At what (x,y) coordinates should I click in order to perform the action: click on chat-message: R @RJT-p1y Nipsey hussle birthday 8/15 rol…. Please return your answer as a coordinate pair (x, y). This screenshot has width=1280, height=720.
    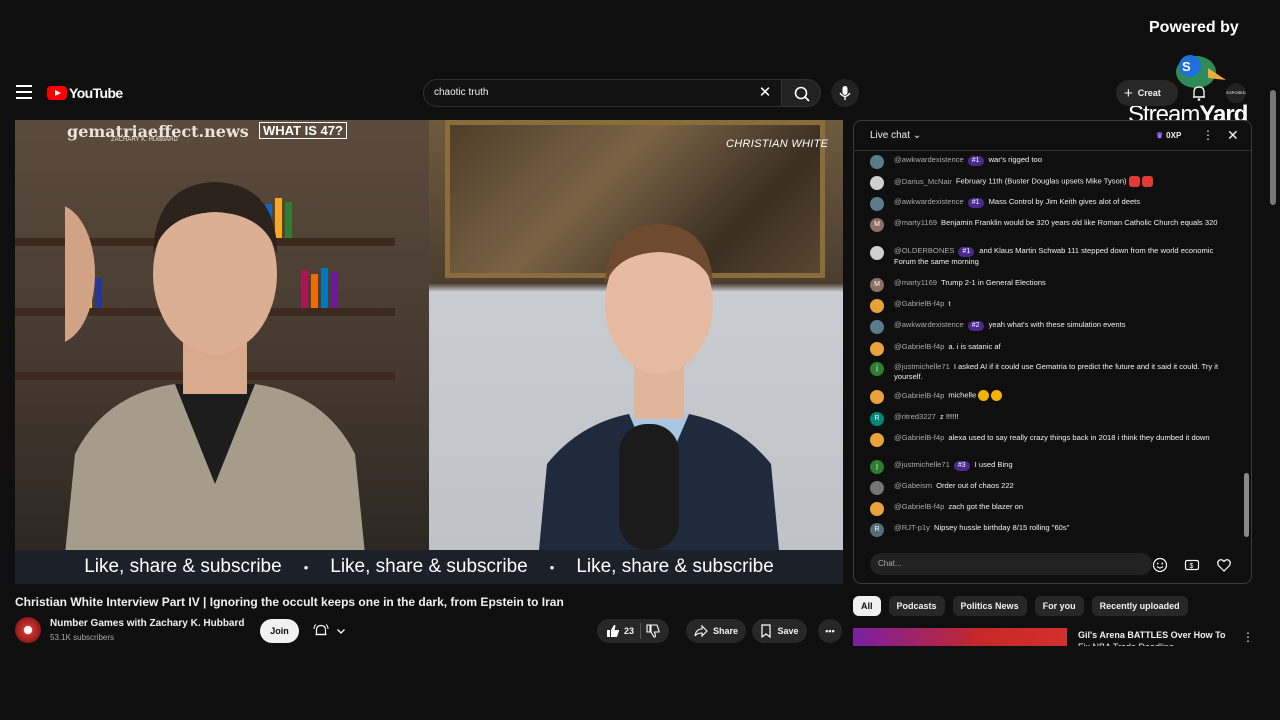
    Looking at the image, I should click on (1050, 530).